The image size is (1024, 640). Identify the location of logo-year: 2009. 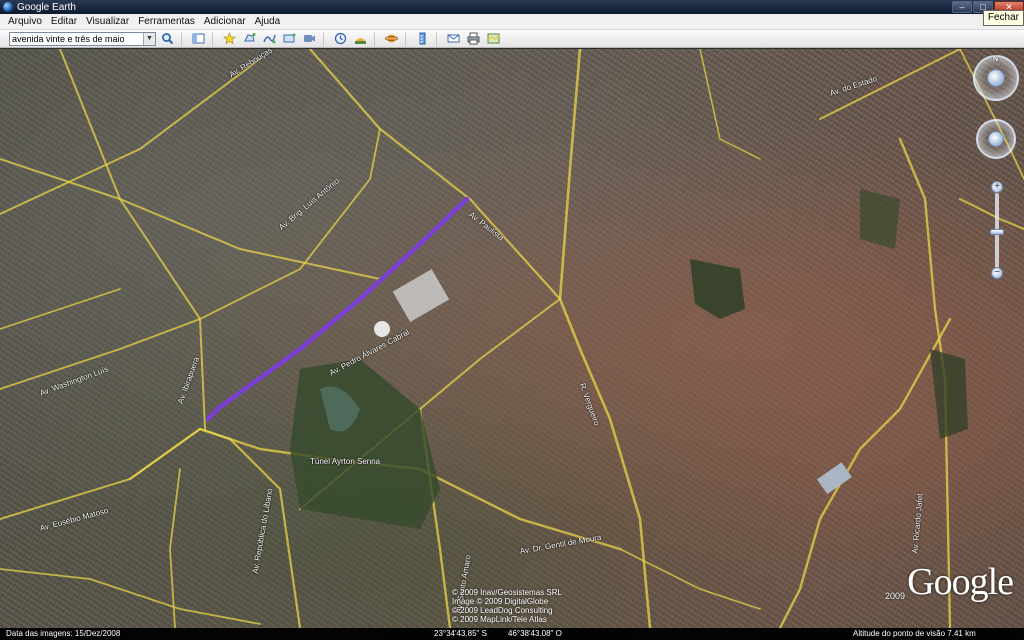
(894, 596).